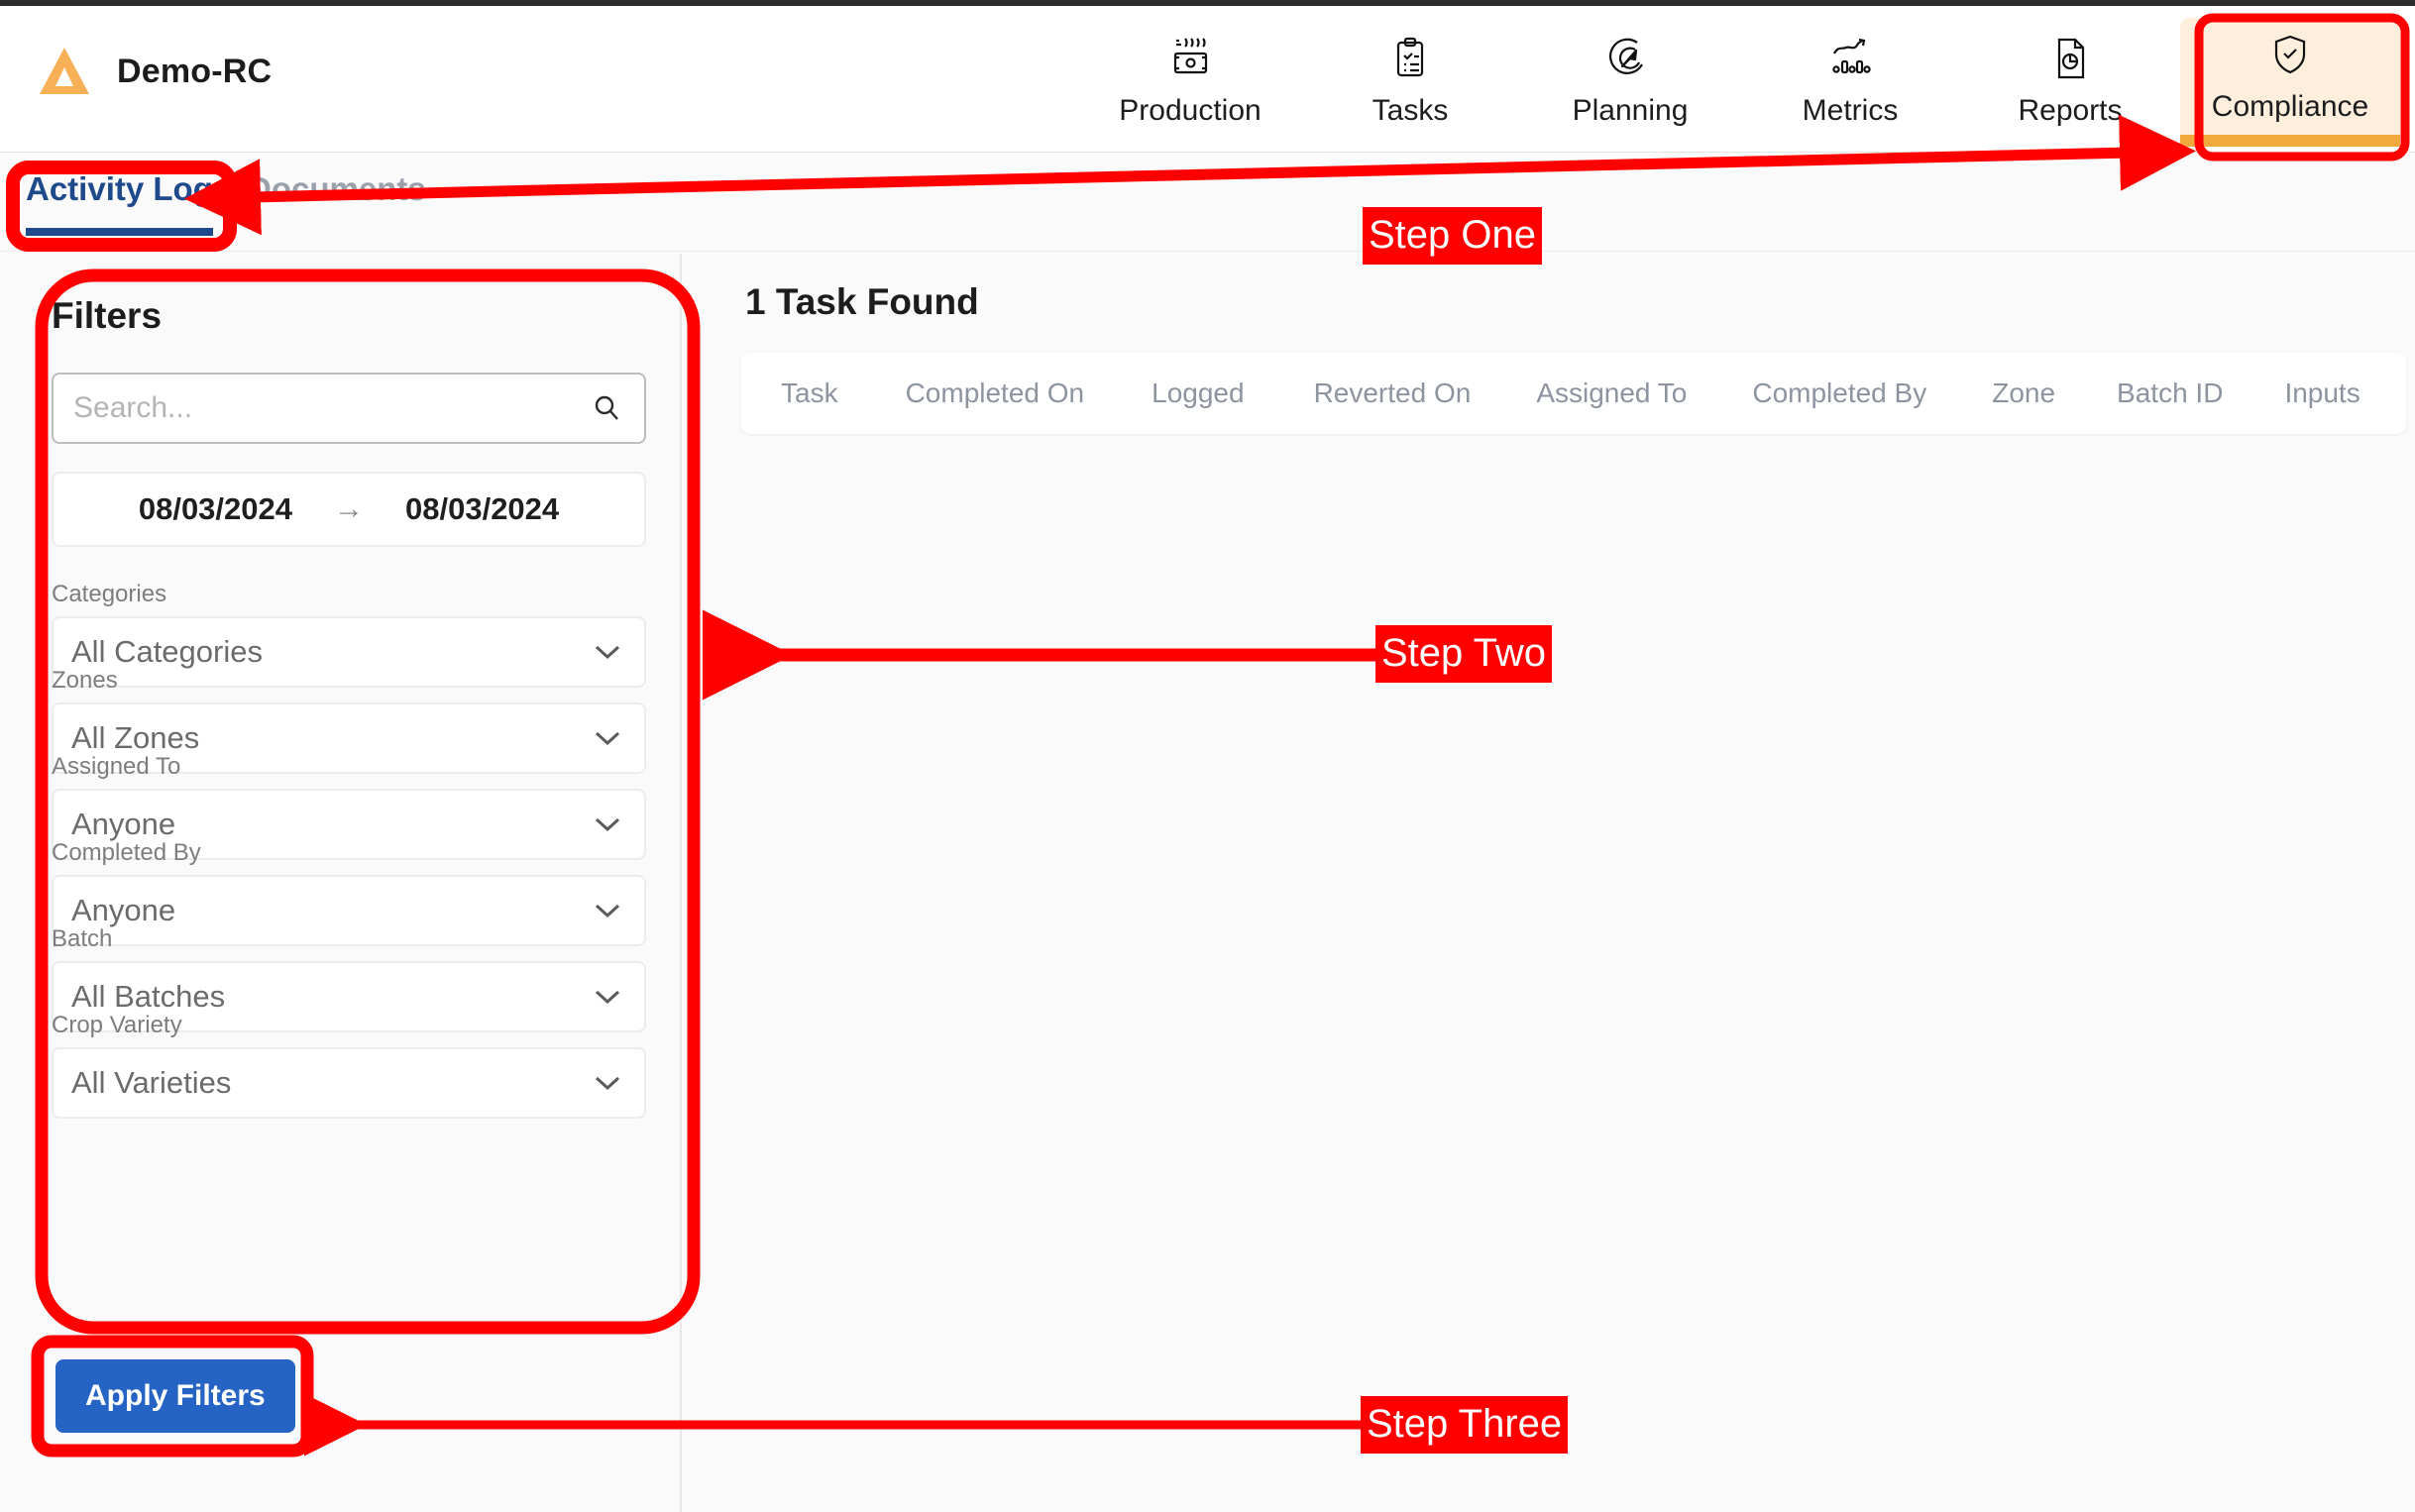 The width and height of the screenshot is (2415, 1512). What do you see at coordinates (1198, 394) in the screenshot?
I see `column-header-logged: Logged` at bounding box center [1198, 394].